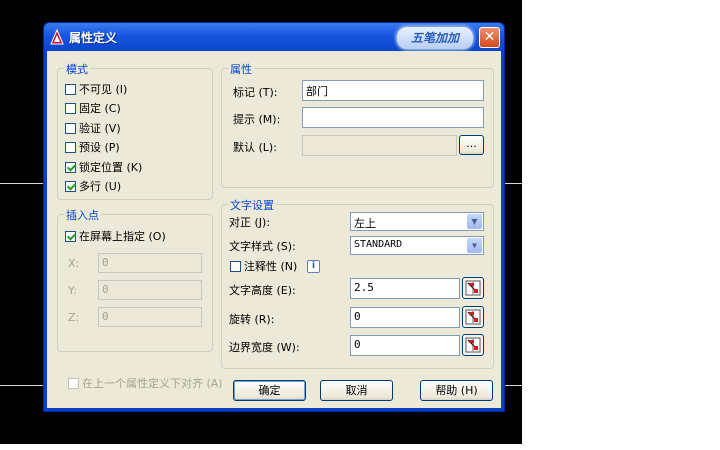 This screenshot has height=450, width=720. What do you see at coordinates (405, 345) in the screenshot?
I see `boundary-width-input: 0` at bounding box center [405, 345].